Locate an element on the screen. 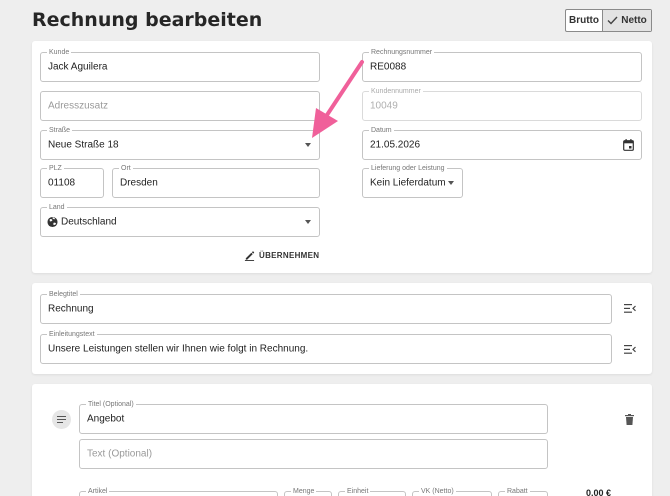 The image size is (670, 496). rechnungsnummer-field: Rechnungsnummer RE0088 is located at coordinates (502, 65).